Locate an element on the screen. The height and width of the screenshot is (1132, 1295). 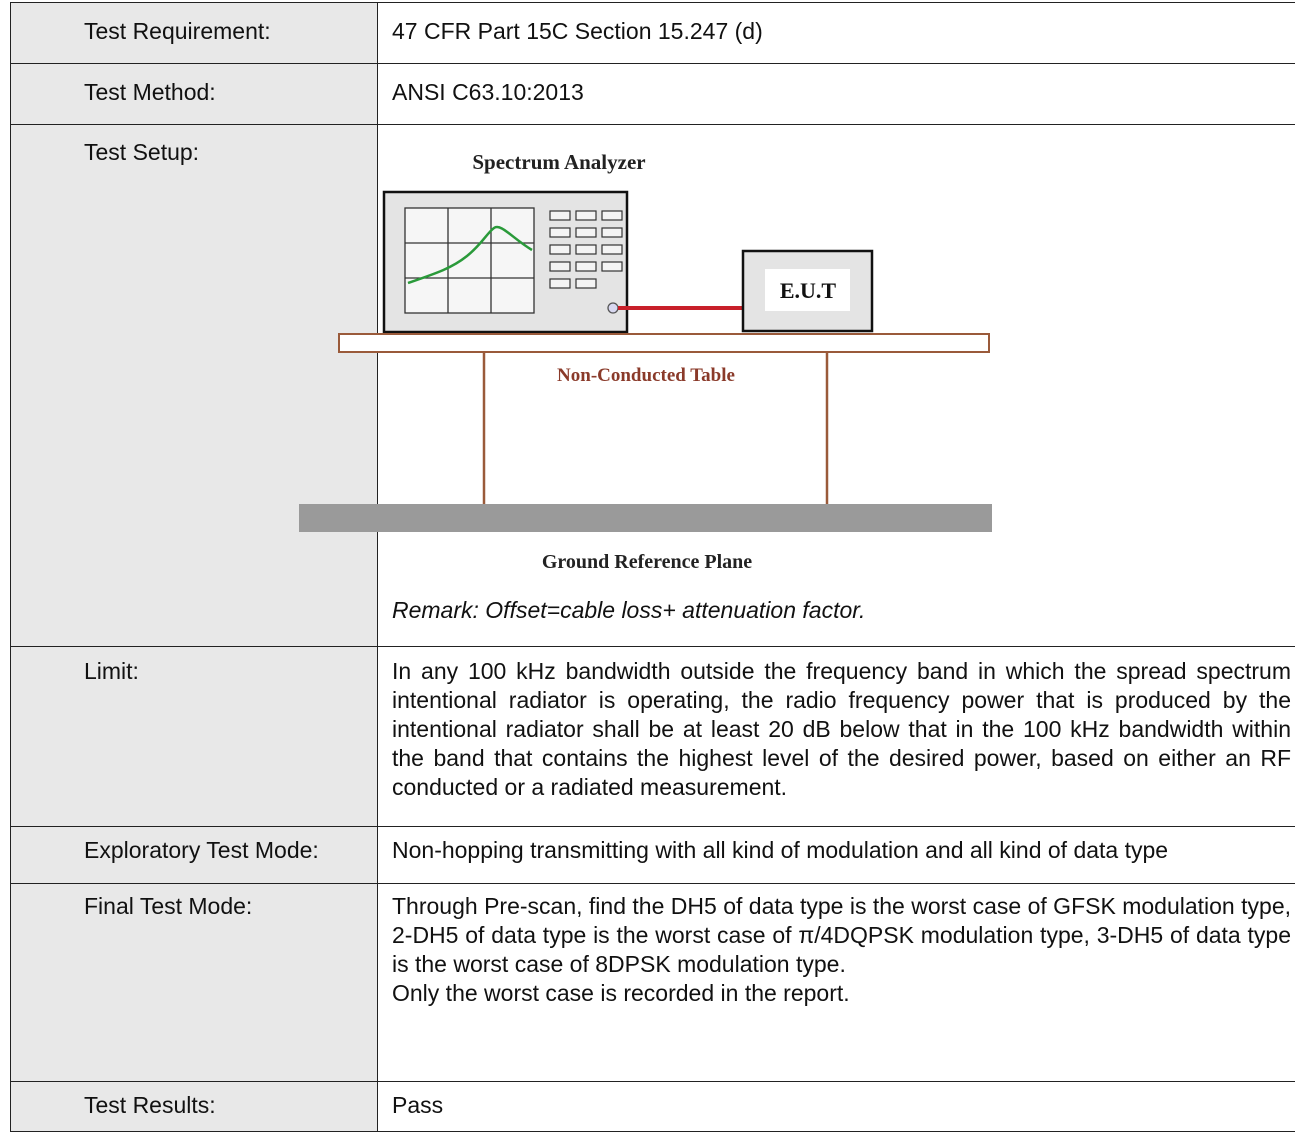
table-label: Non-Conducted Table is located at coordinates (646, 375).